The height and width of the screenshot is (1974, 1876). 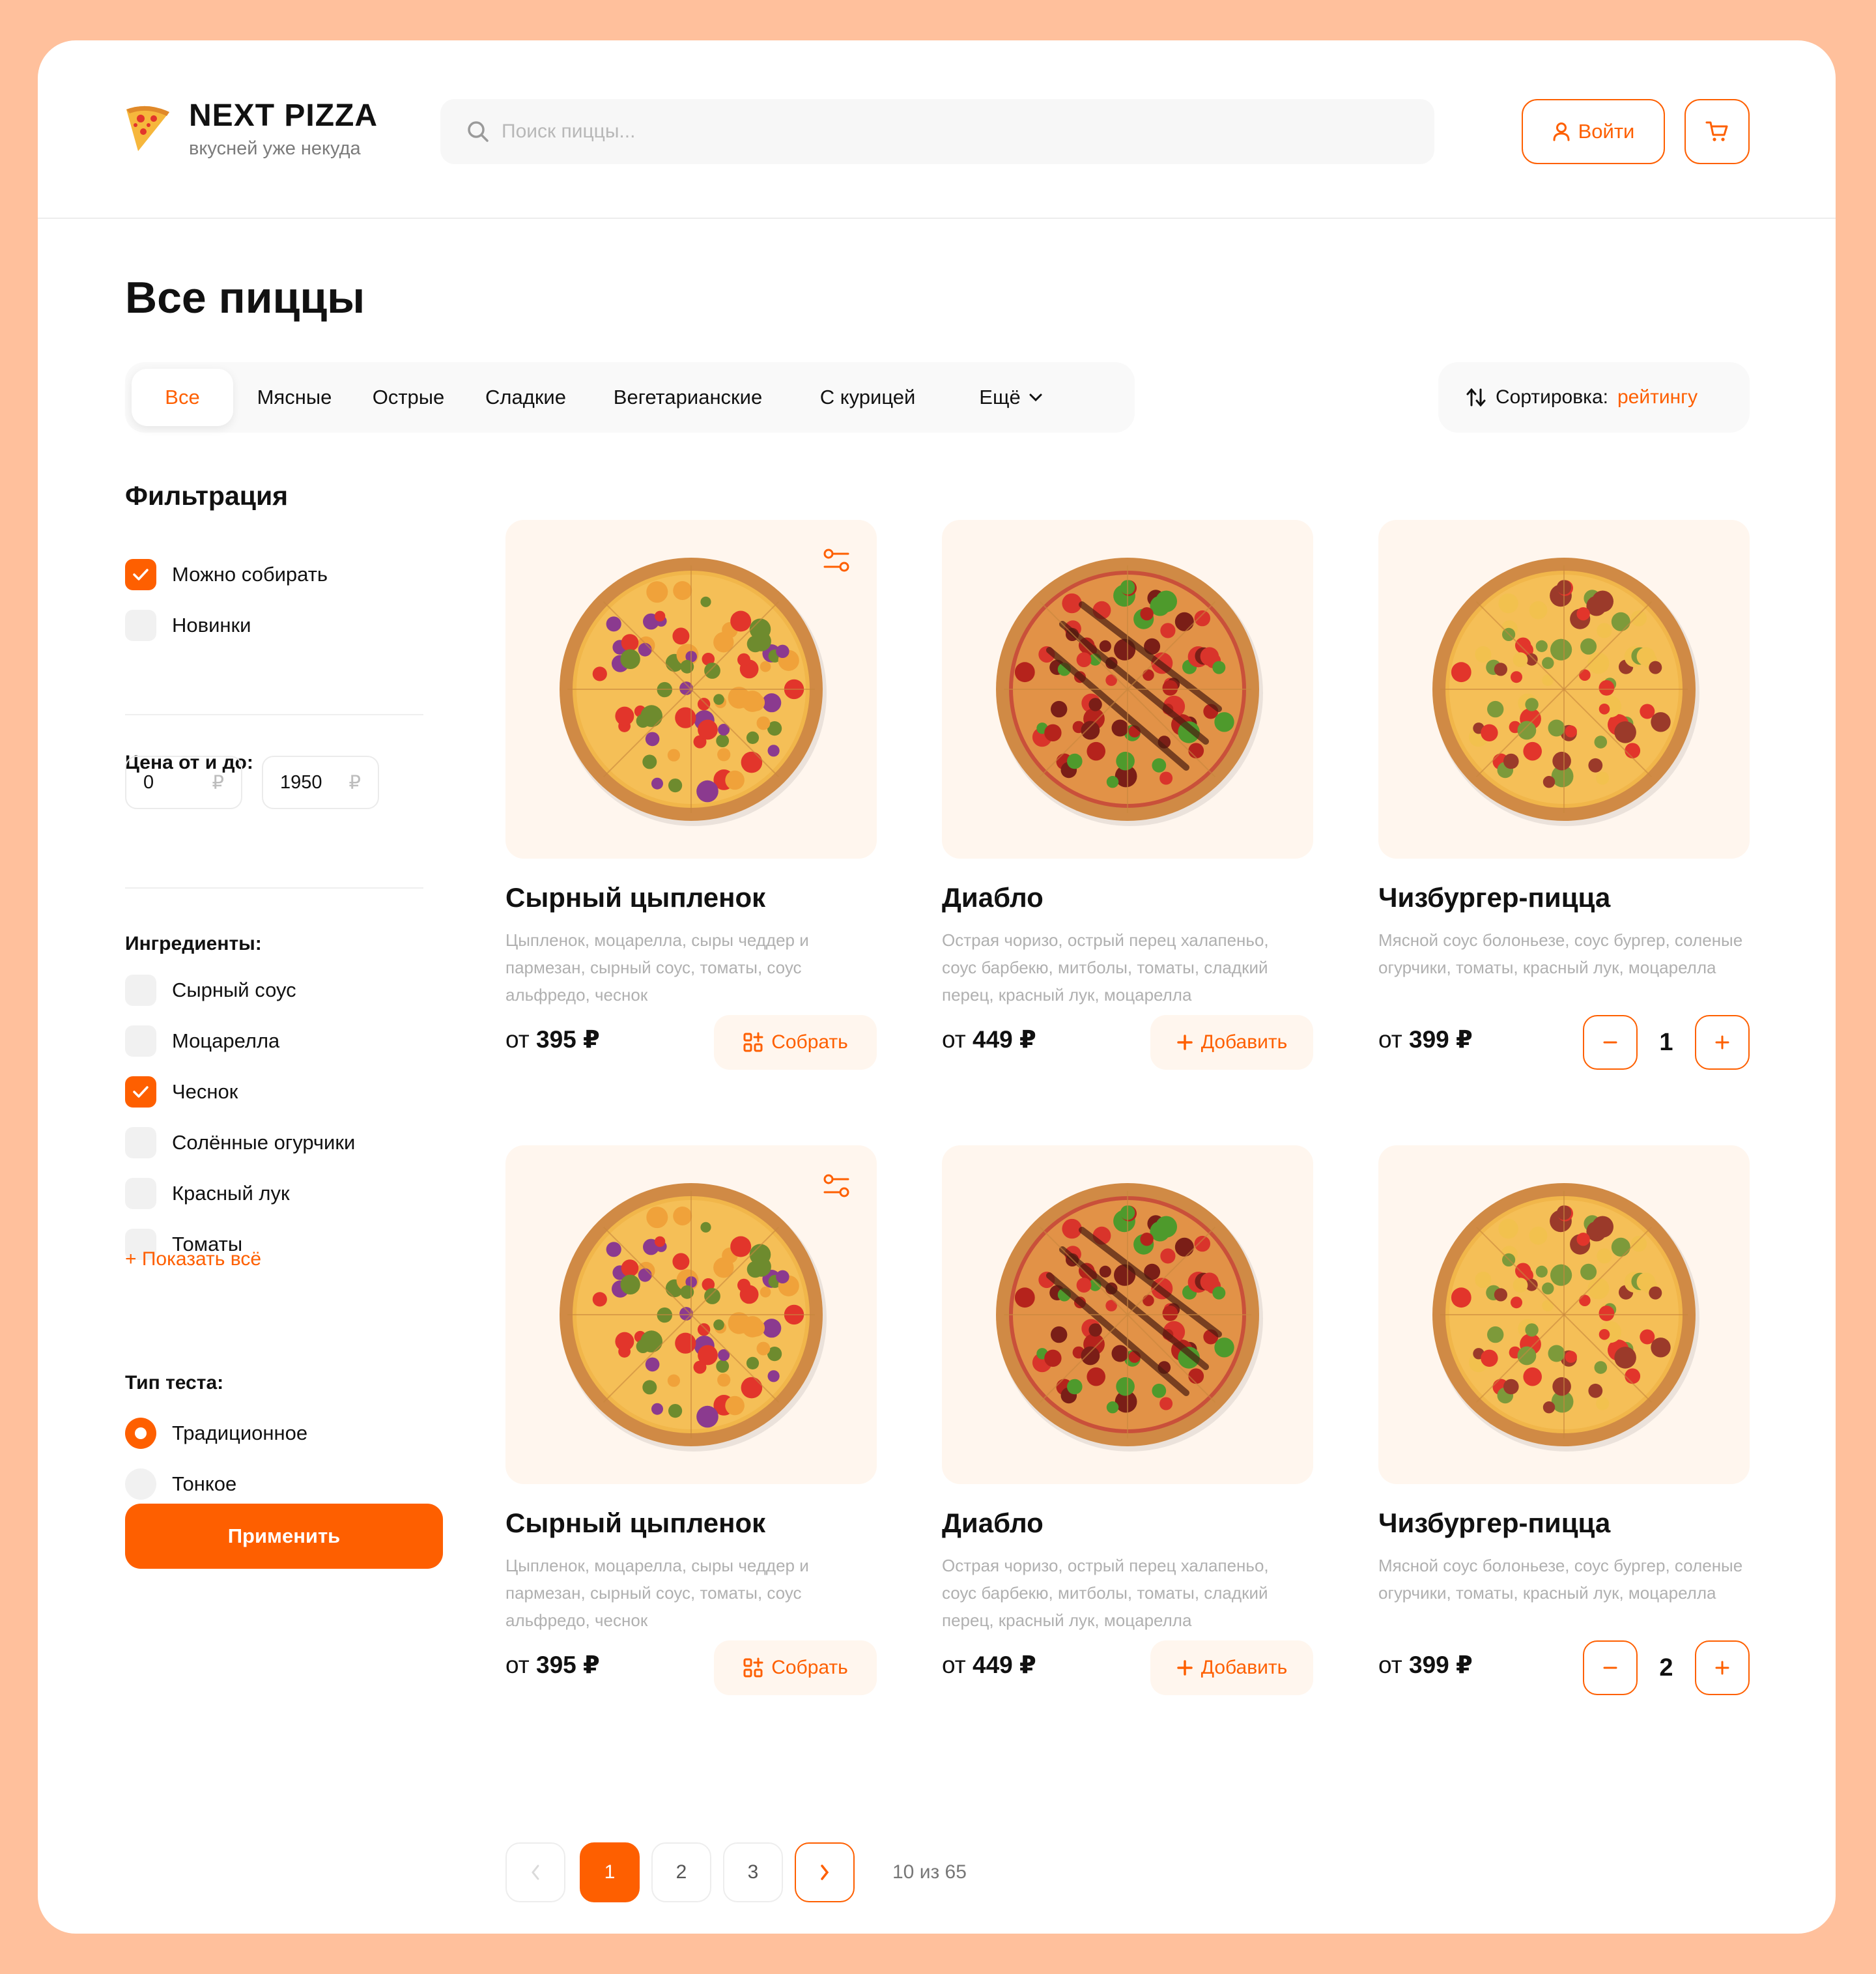 I want to click on tab-more: Ещё, so click(x=1011, y=398).